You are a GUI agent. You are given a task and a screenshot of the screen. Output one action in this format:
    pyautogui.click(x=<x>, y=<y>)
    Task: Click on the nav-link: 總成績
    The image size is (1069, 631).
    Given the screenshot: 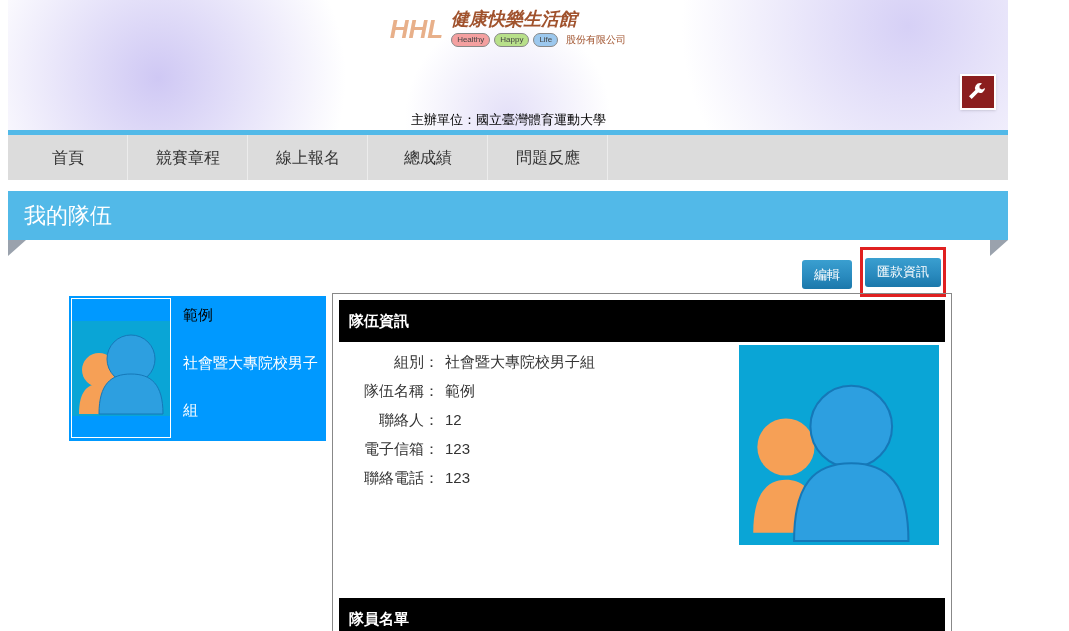 What is the action you would take?
    pyautogui.click(x=428, y=157)
    